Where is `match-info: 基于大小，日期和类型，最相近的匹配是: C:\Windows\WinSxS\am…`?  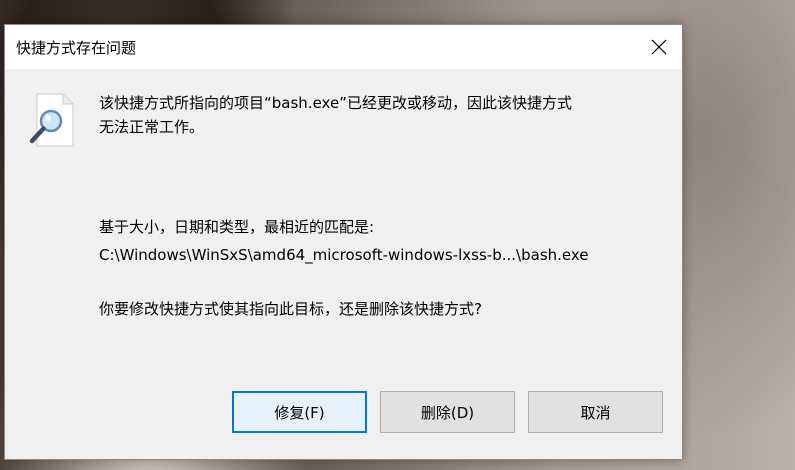
match-info: 基于大小，日期和类型，最相近的匹配是: C:\Windows\WinSxS\am… is located at coordinates (389, 241).